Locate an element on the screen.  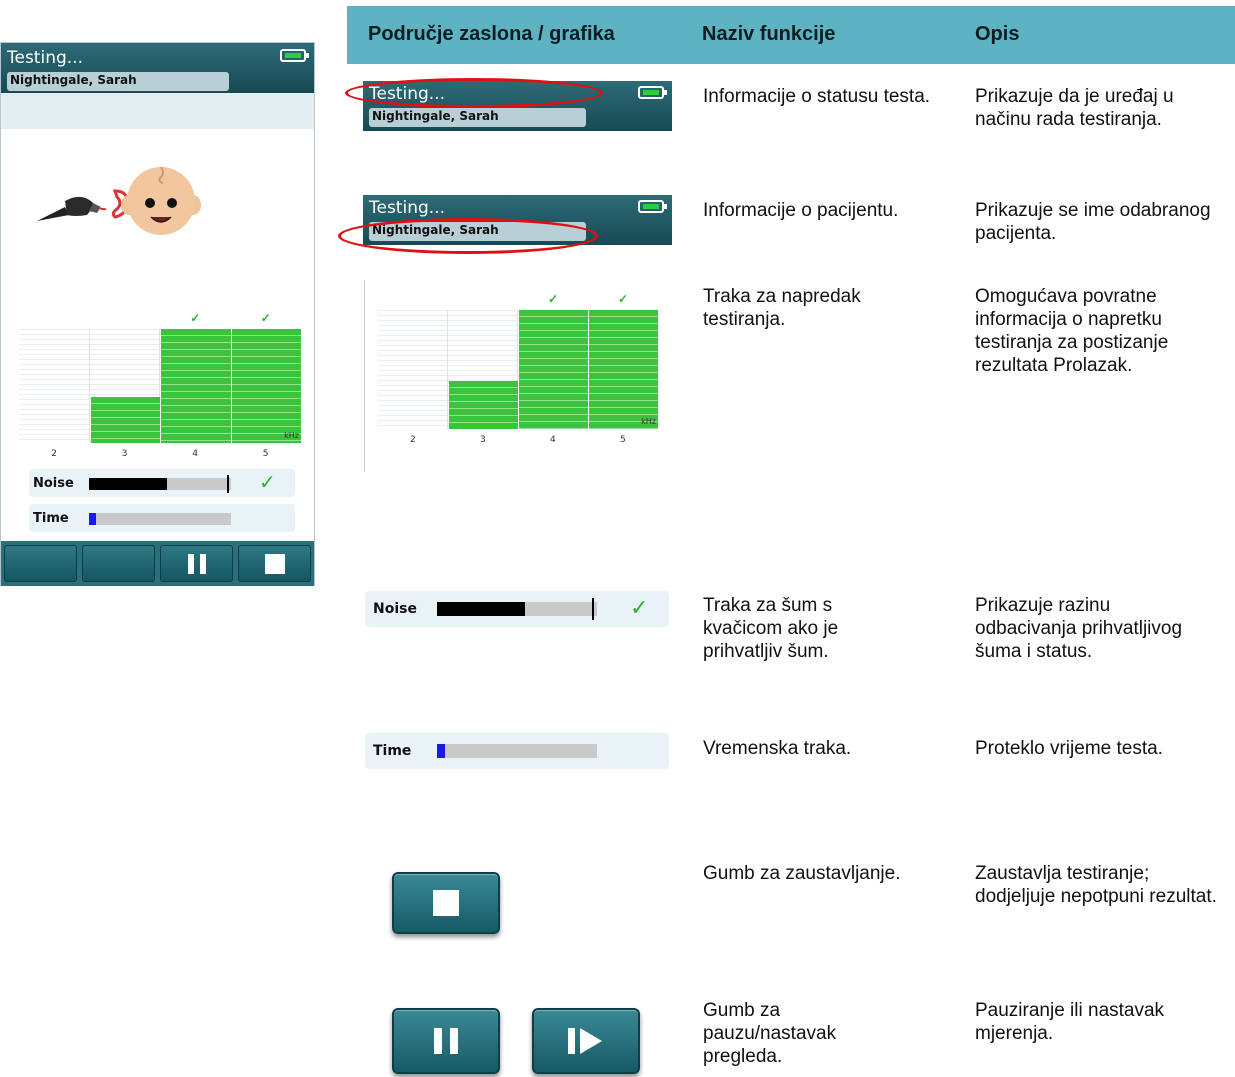
row-description: Proteklo vrijeme testa. is located at coordinates (1069, 748).